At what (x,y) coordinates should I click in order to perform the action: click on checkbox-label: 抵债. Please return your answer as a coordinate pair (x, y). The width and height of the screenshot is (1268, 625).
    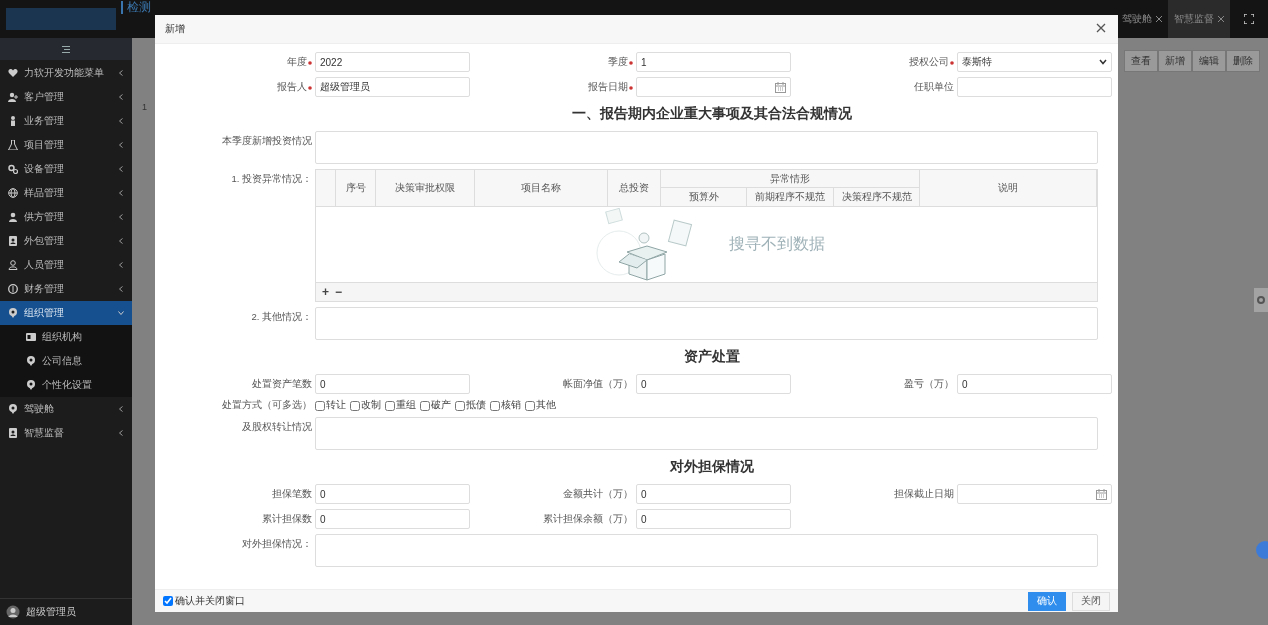
    Looking at the image, I should click on (476, 405).